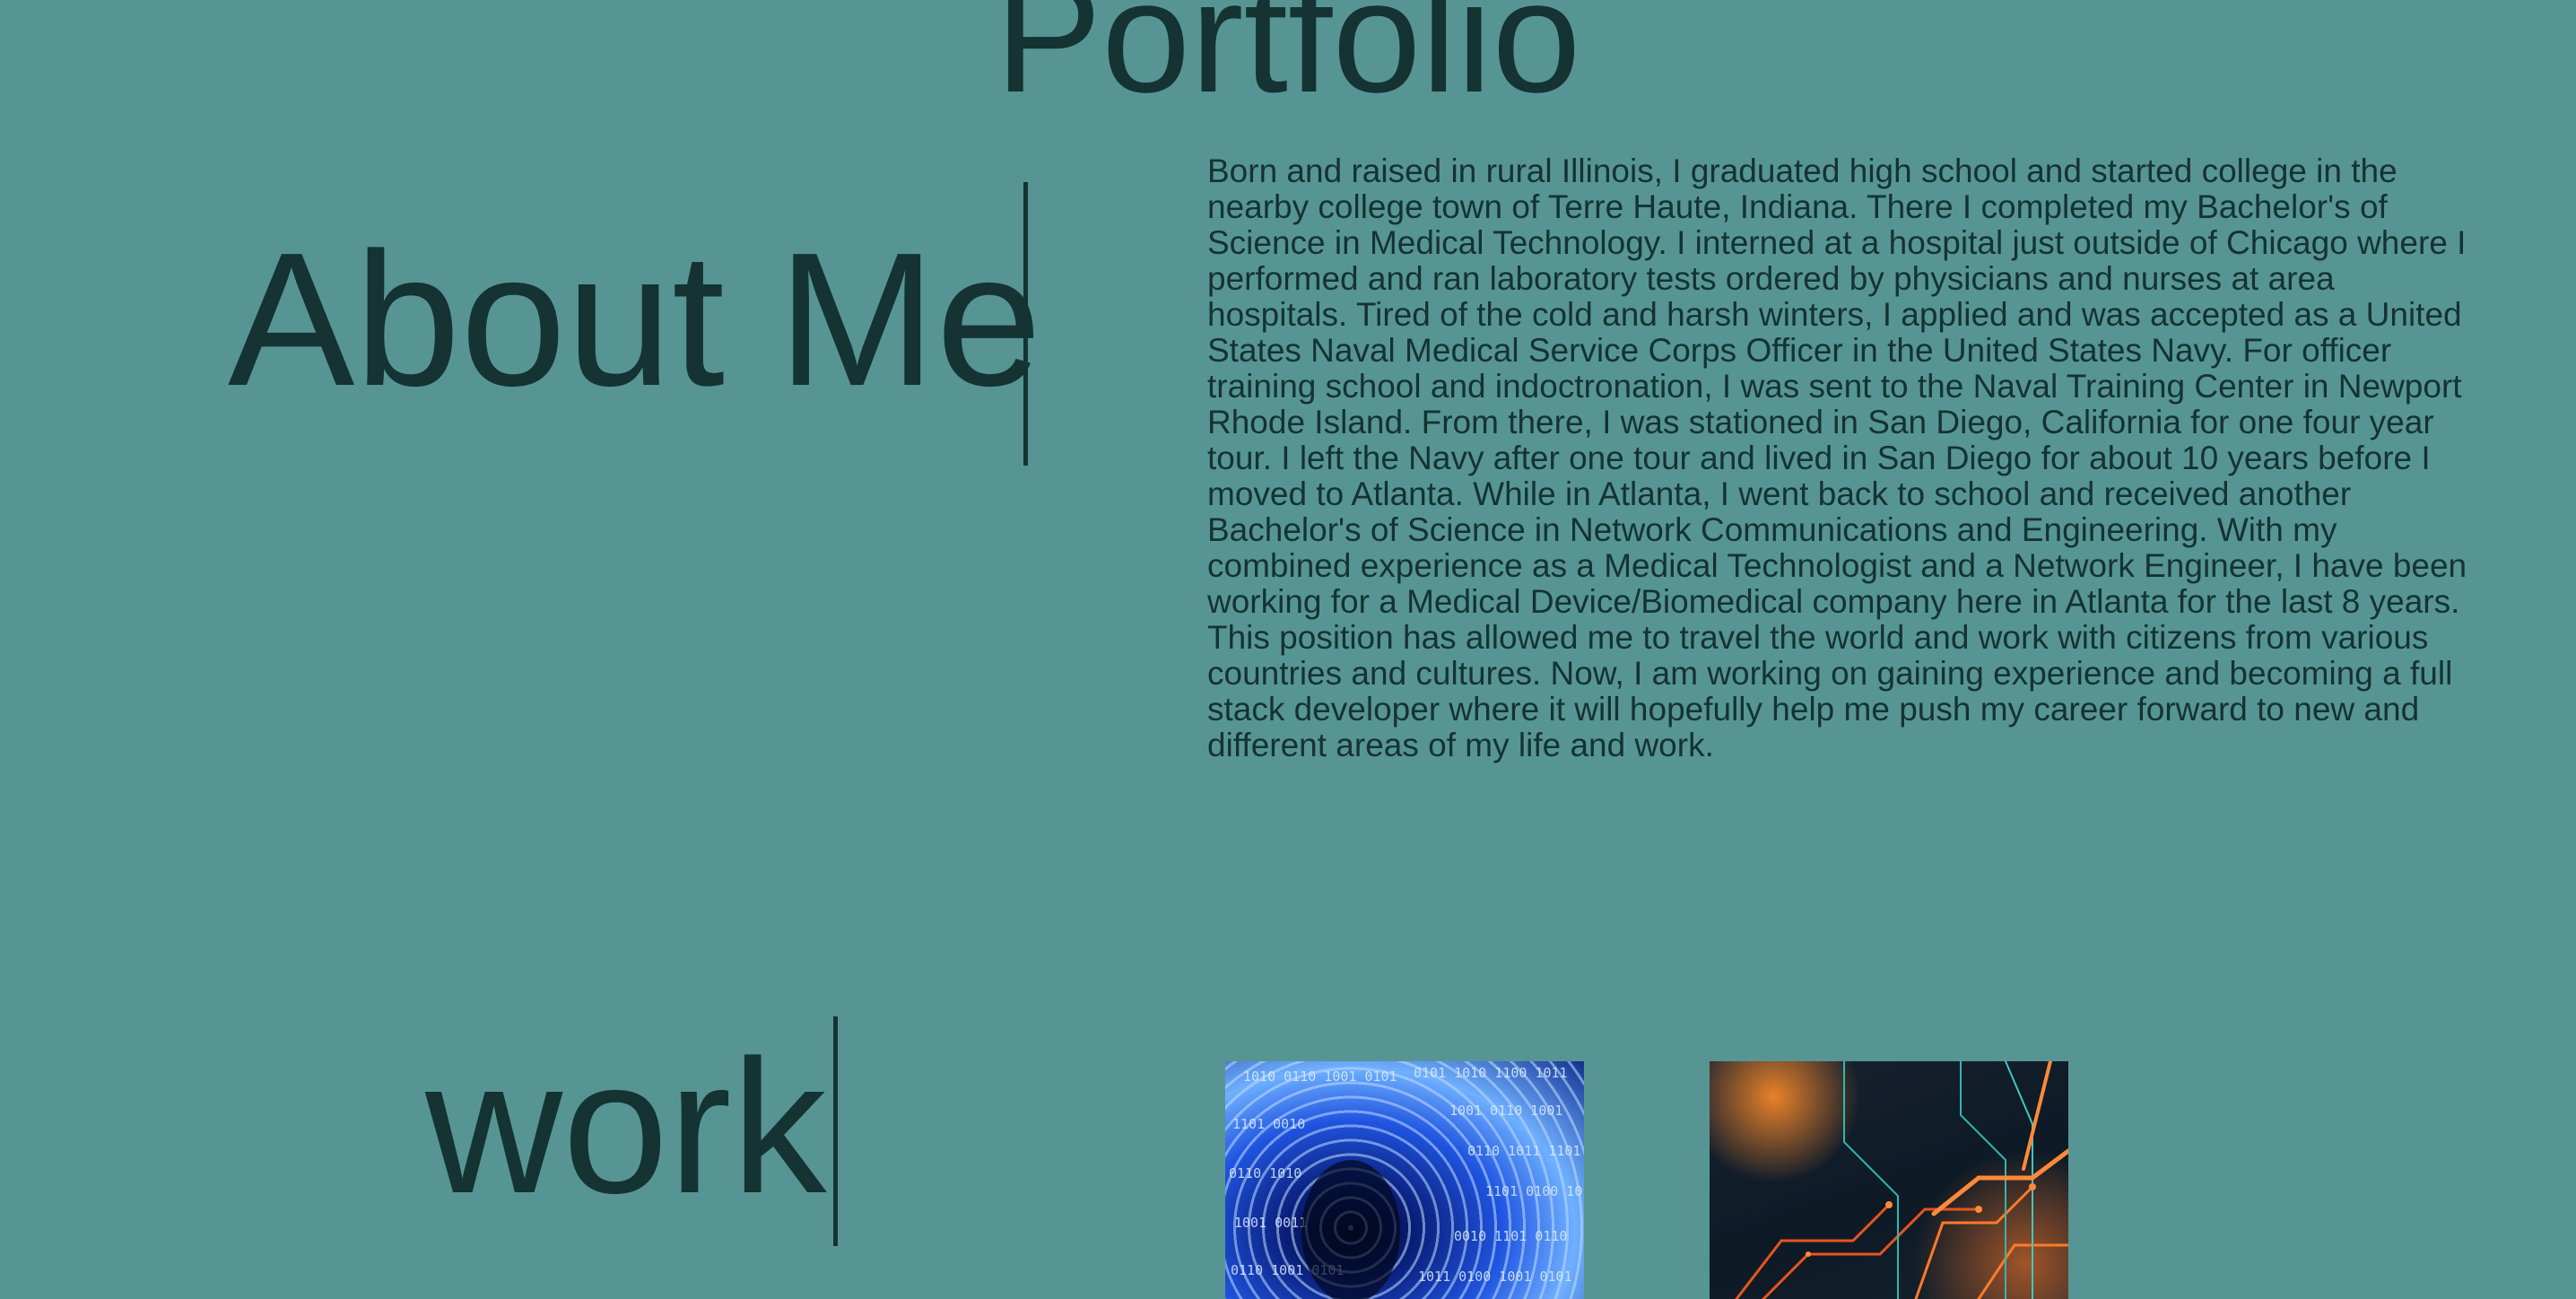  Describe the element at coordinates (1268, 1124) in the screenshot. I see `svg-text: 1101 0010` at that location.